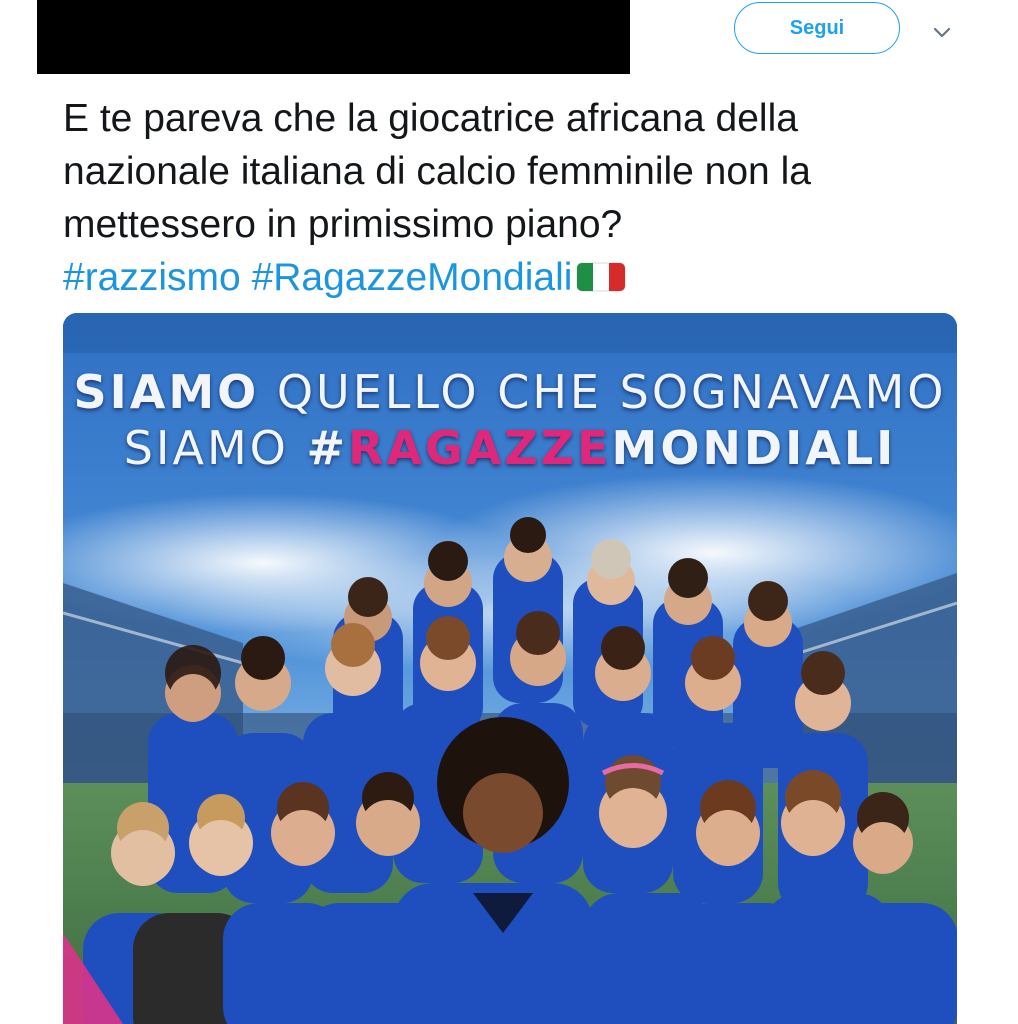 This screenshot has height=1024, width=1018. I want to click on headline-bold-word: SIAMO, so click(166, 392).